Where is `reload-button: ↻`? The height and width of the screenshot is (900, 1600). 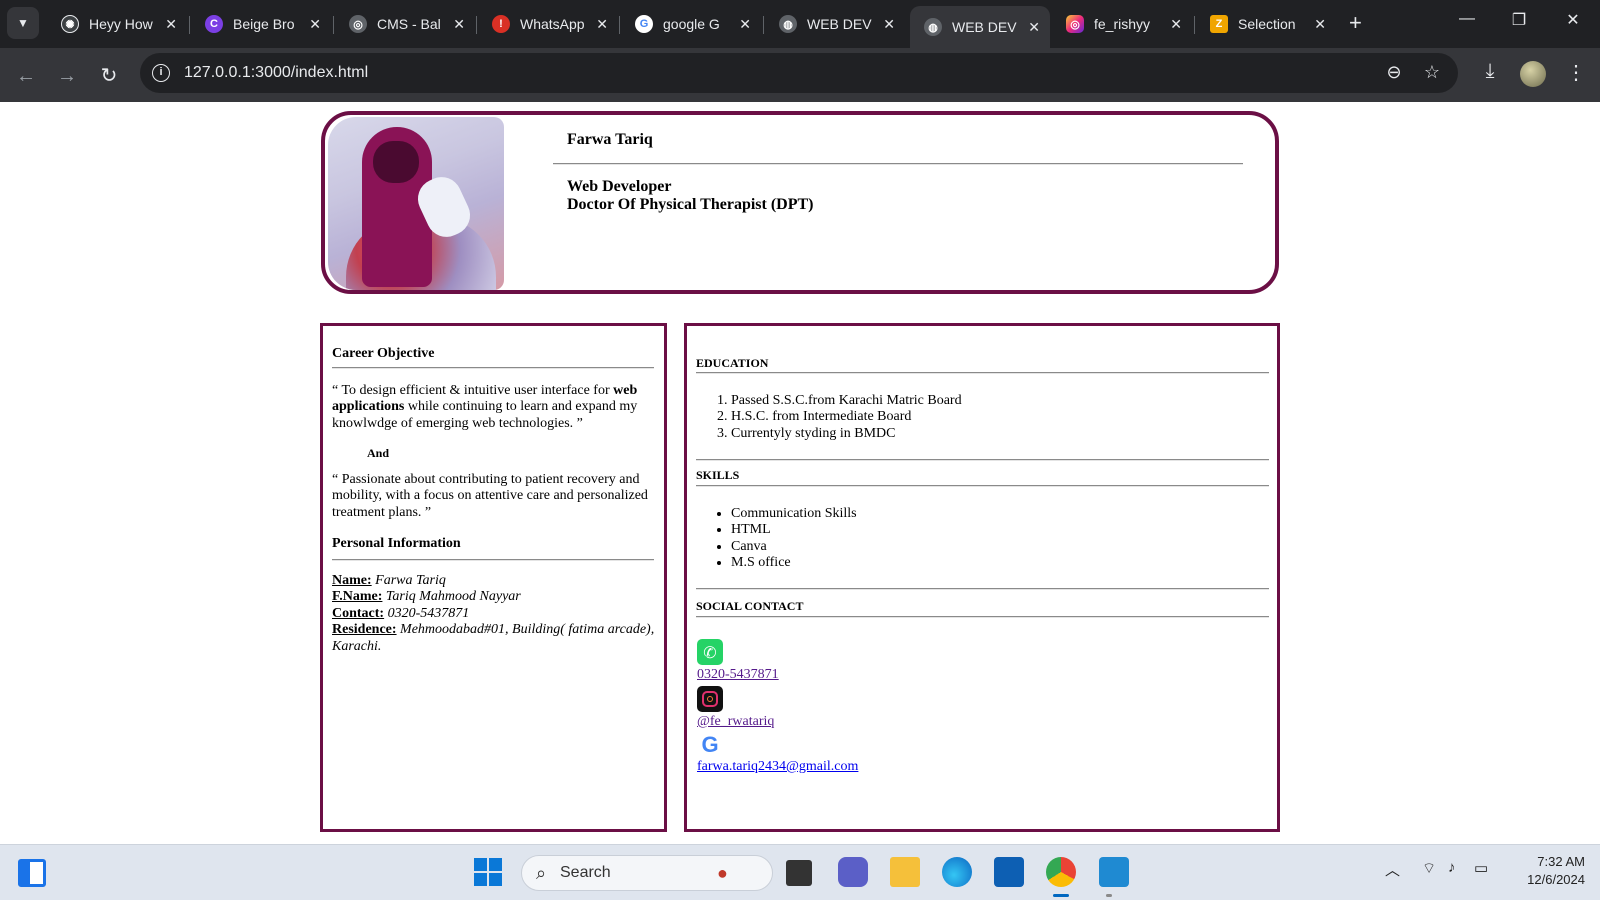 reload-button: ↻ is located at coordinates (109, 76).